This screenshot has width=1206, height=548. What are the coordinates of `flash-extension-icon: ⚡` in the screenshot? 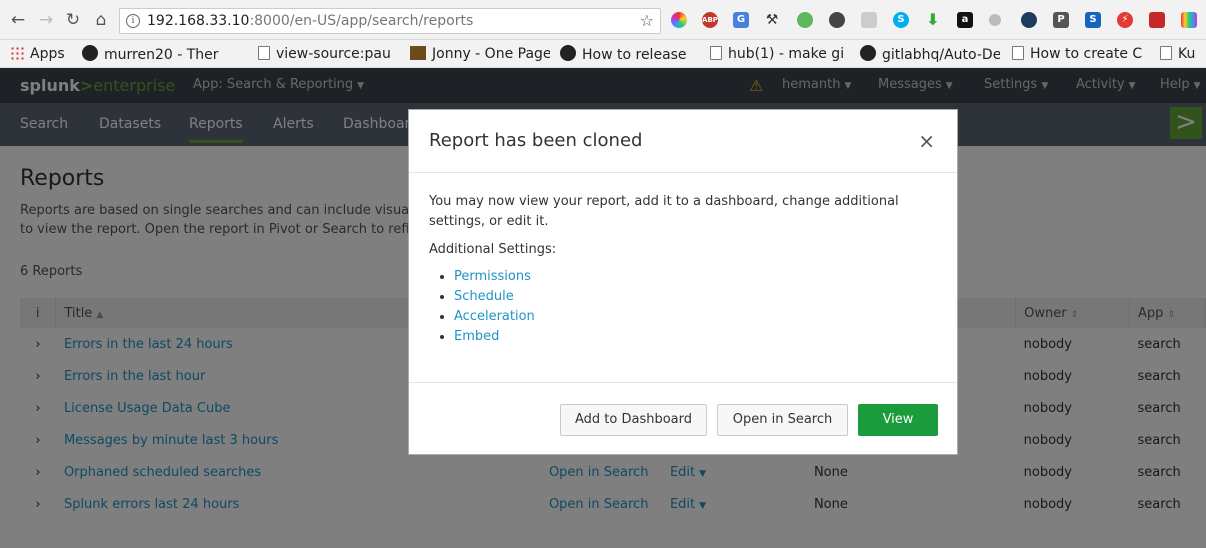 It's located at (1125, 20).